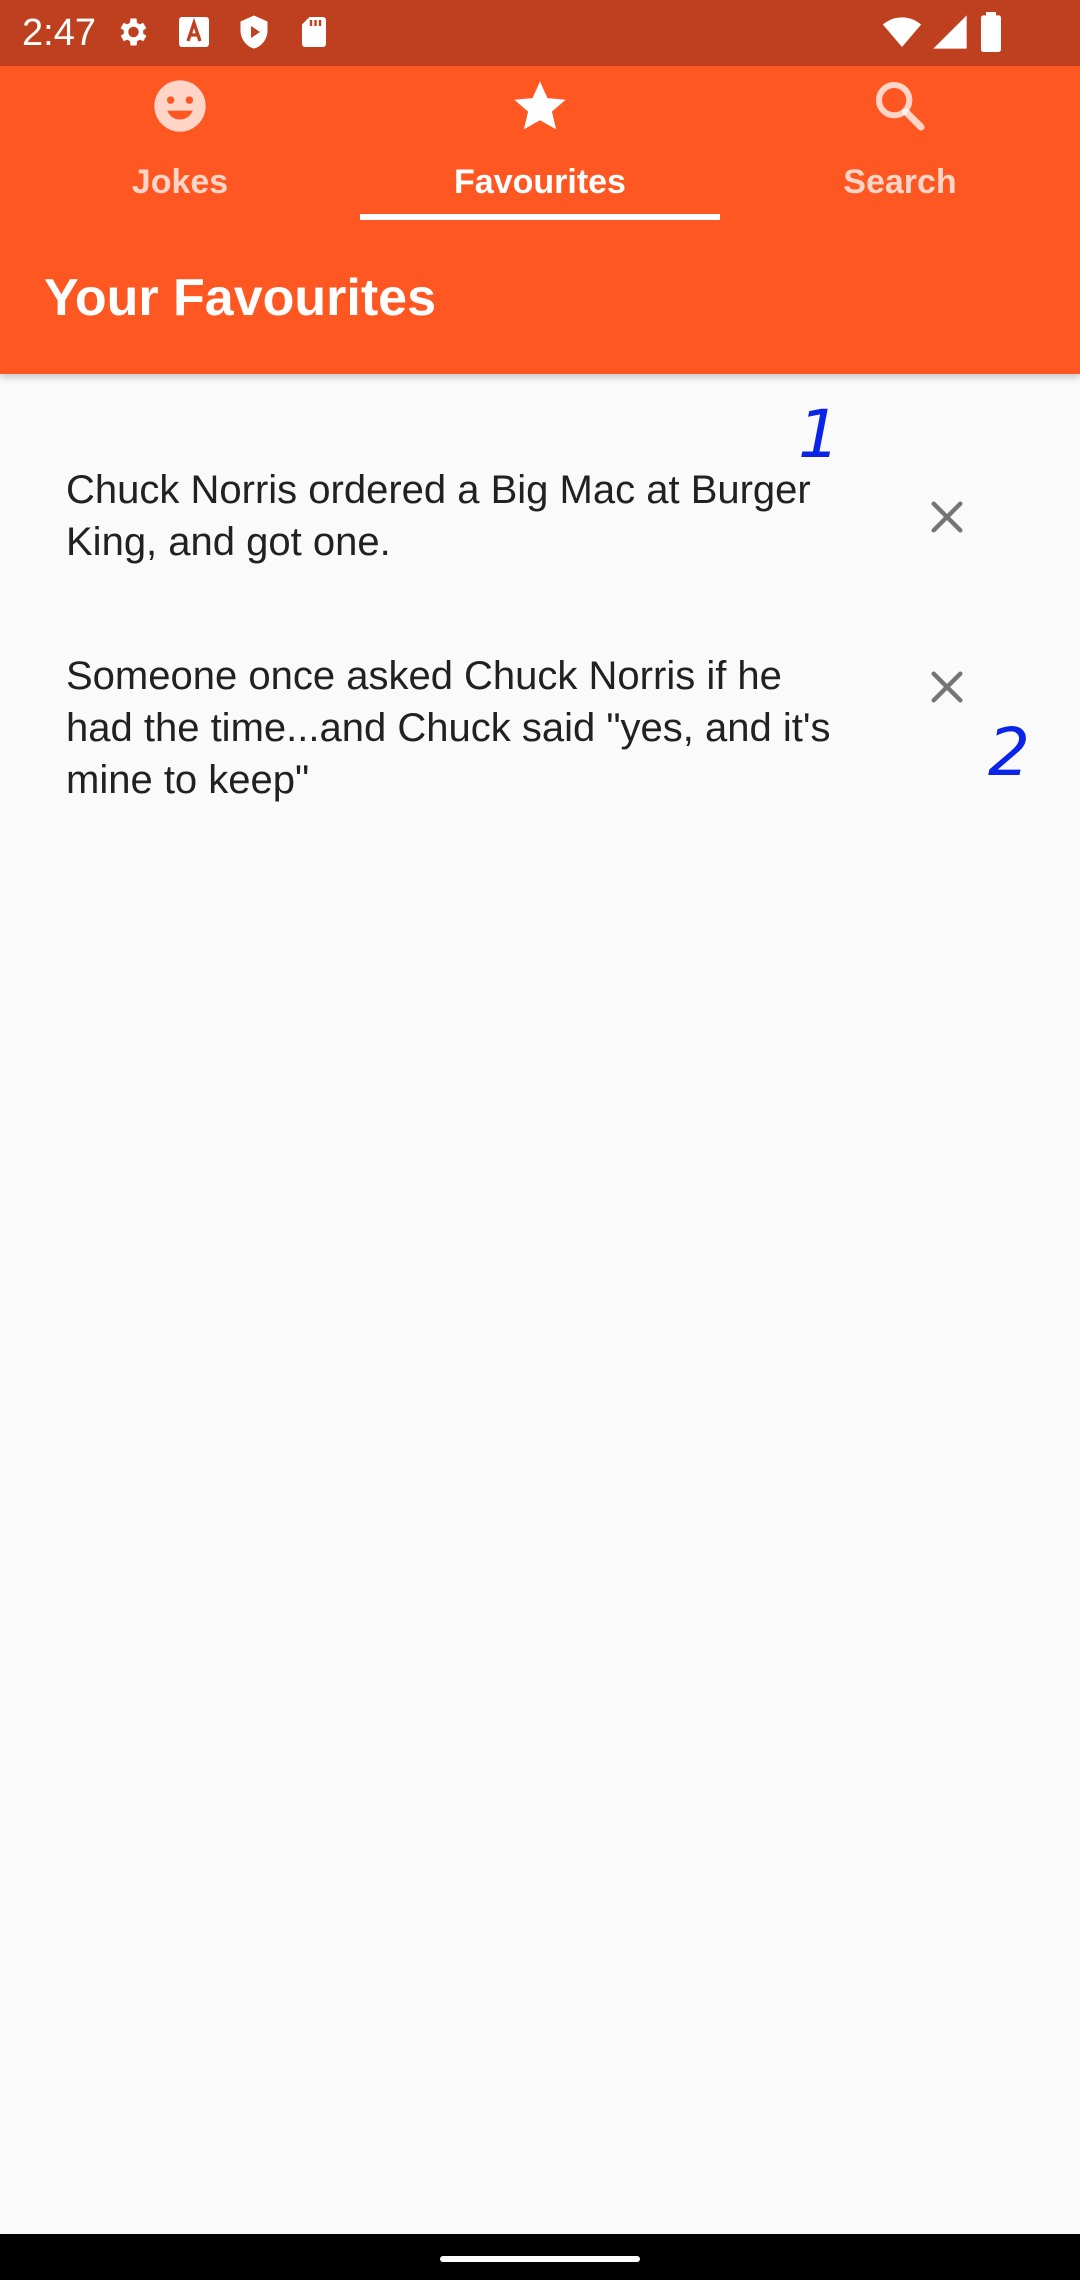 This screenshot has width=1080, height=2280. I want to click on home-handle, so click(540, 2259).